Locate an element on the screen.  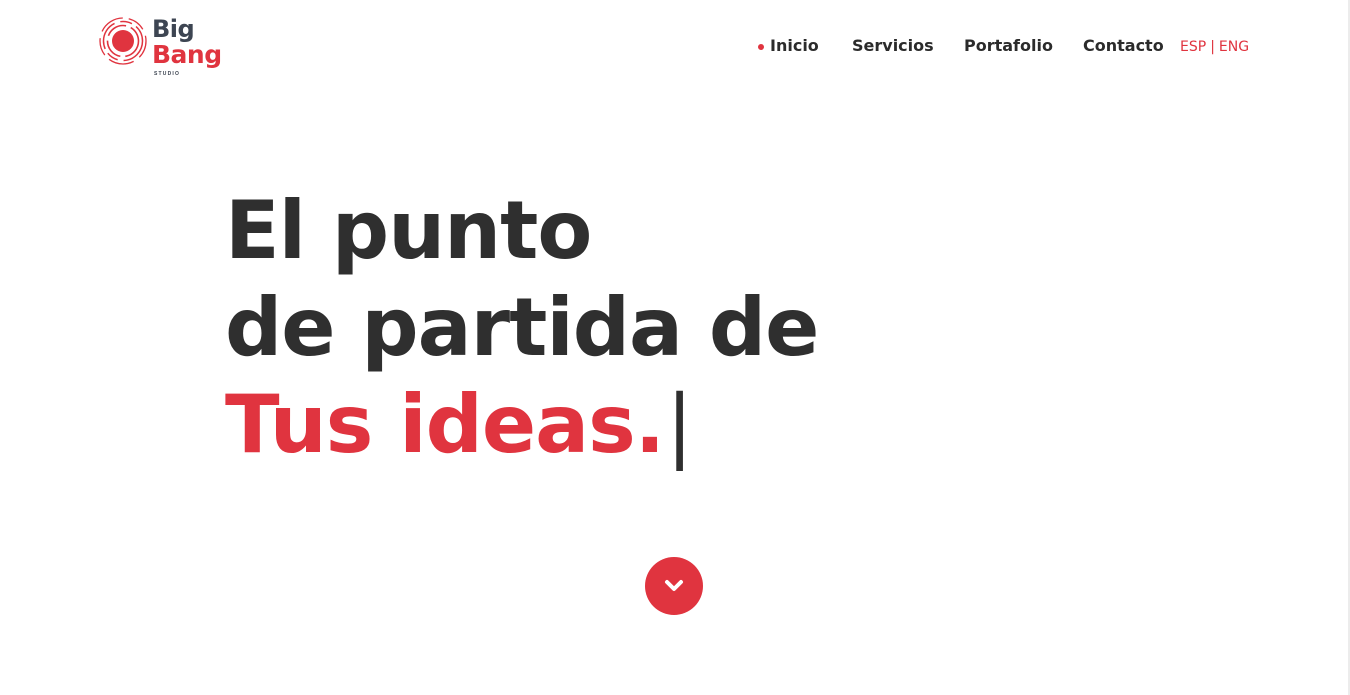
hero-line-3: Tus ideas.| is located at coordinates (575, 424).